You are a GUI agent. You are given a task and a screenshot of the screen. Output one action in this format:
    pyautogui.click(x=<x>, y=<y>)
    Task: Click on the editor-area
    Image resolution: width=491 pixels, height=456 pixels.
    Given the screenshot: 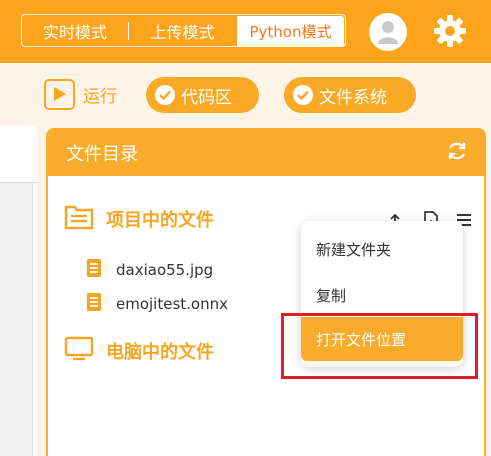 What is the action you would take?
    pyautogui.click(x=16, y=319)
    